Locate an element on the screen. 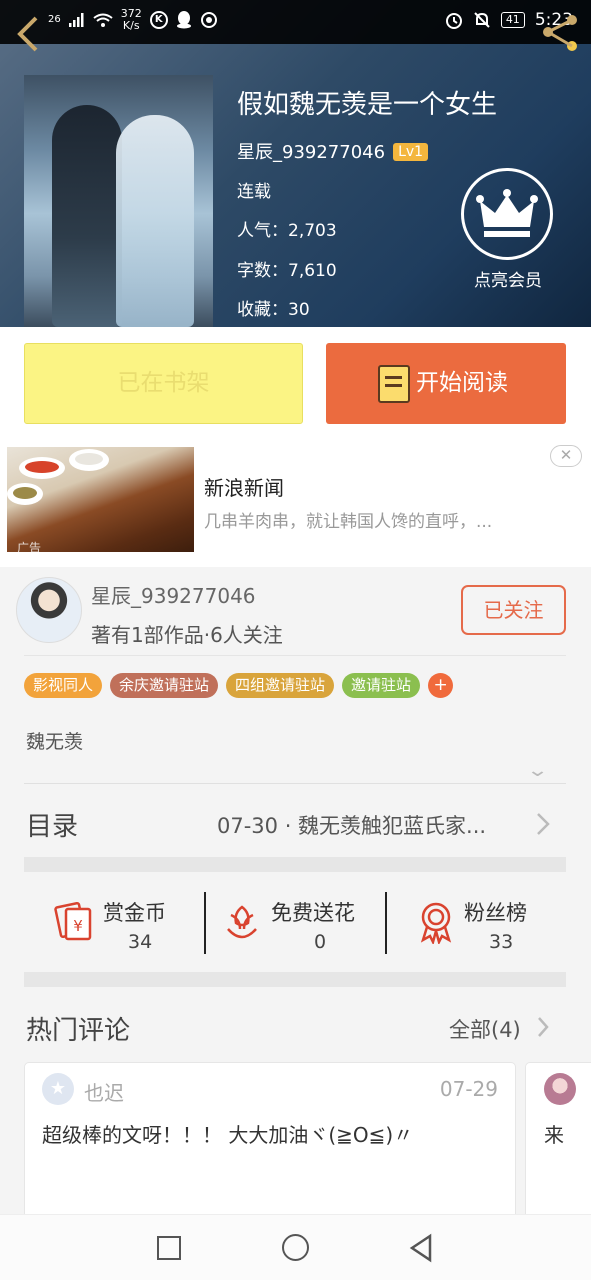  start-reading-label: 开始阅读 is located at coordinates (462, 383).